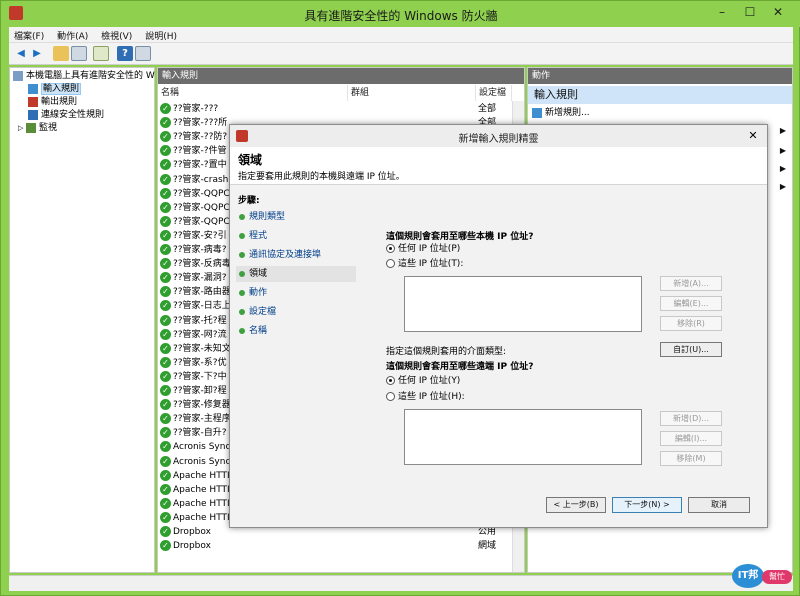 Image resolution: width=800 pixels, height=596 pixels. Describe the element at coordinates (401, 35) in the screenshot. I see `menu-bar: 檔案(F) 動作(A) 檢視(V) 說明(H)` at that location.